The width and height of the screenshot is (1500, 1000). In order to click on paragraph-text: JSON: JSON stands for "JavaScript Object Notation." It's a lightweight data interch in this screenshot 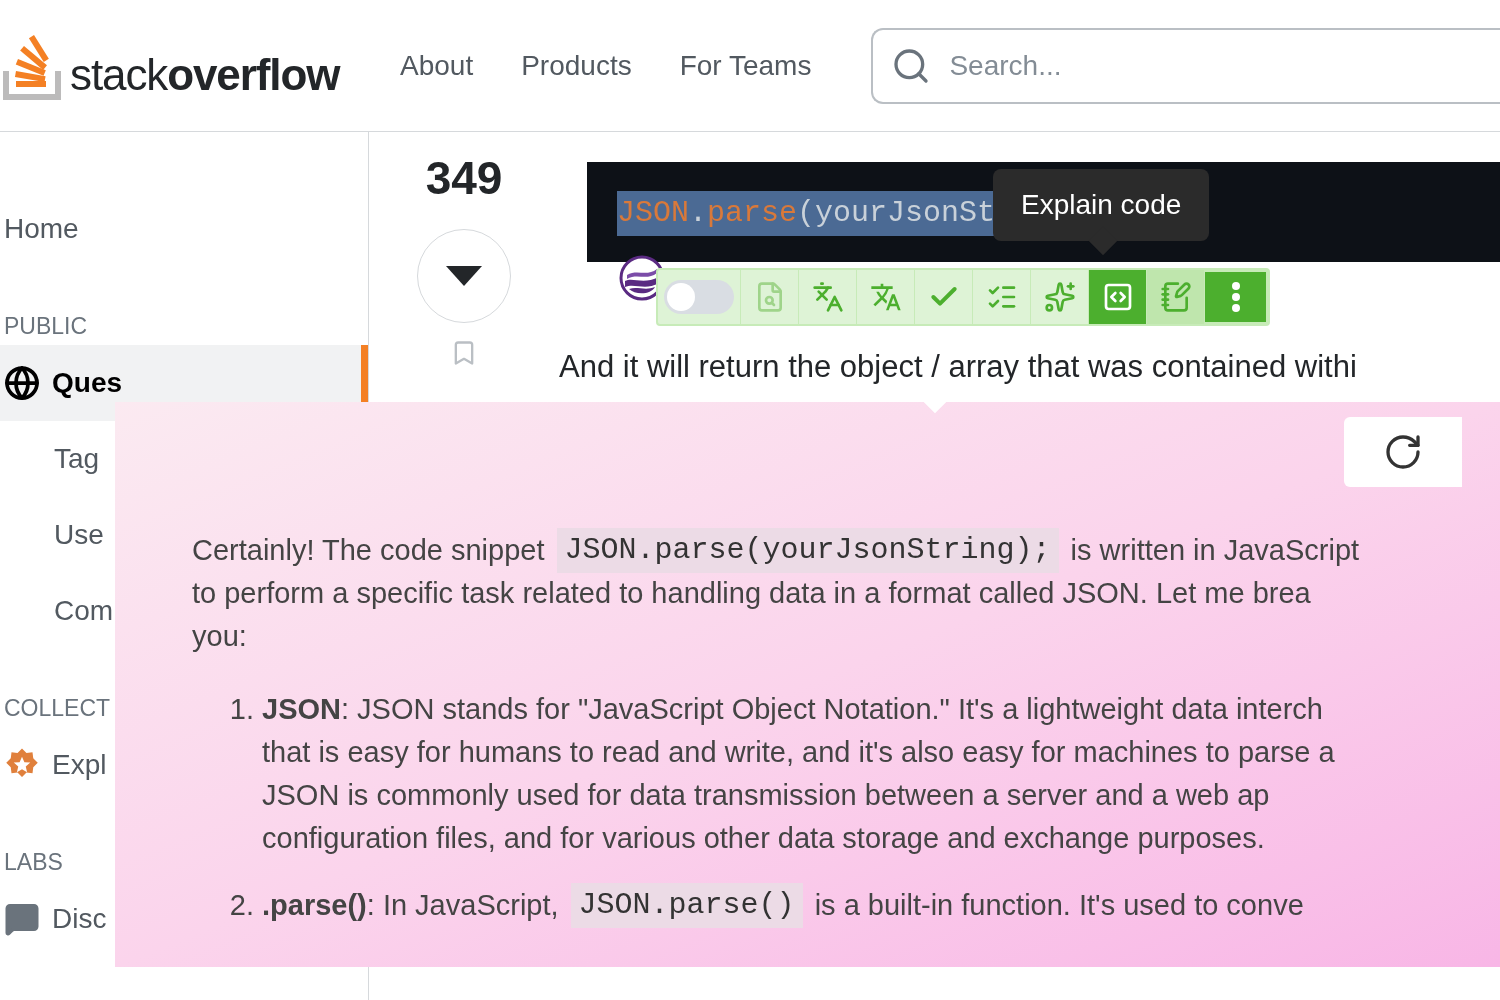, I will do `click(792, 709)`.